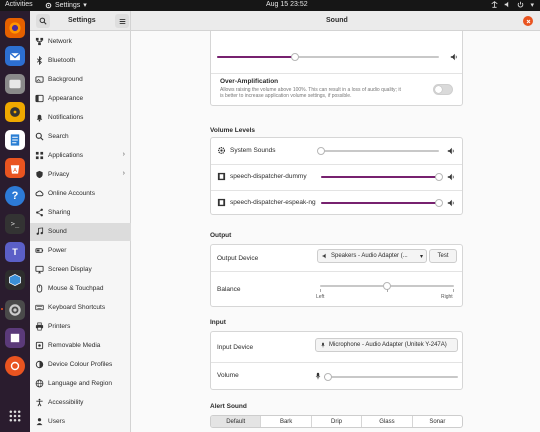 The height and width of the screenshot is (432, 540). Describe the element at coordinates (229, 289) in the screenshot. I see `balance-label: Balance` at that location.